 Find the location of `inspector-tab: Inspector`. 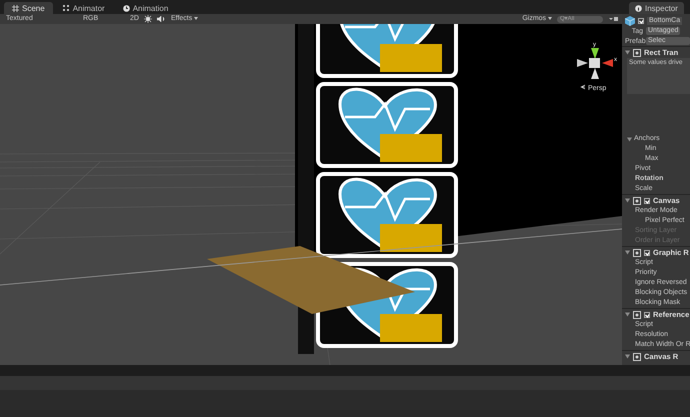

inspector-tab: Inspector is located at coordinates (656, 8).